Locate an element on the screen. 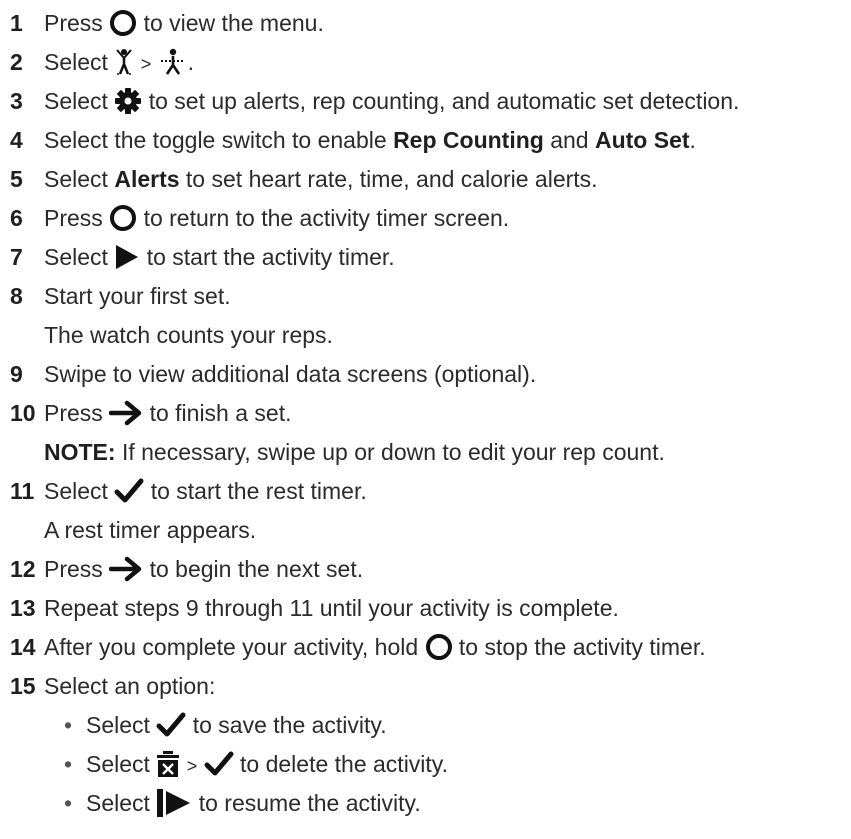  auto-set-label: Auto Set is located at coordinates (642, 140).